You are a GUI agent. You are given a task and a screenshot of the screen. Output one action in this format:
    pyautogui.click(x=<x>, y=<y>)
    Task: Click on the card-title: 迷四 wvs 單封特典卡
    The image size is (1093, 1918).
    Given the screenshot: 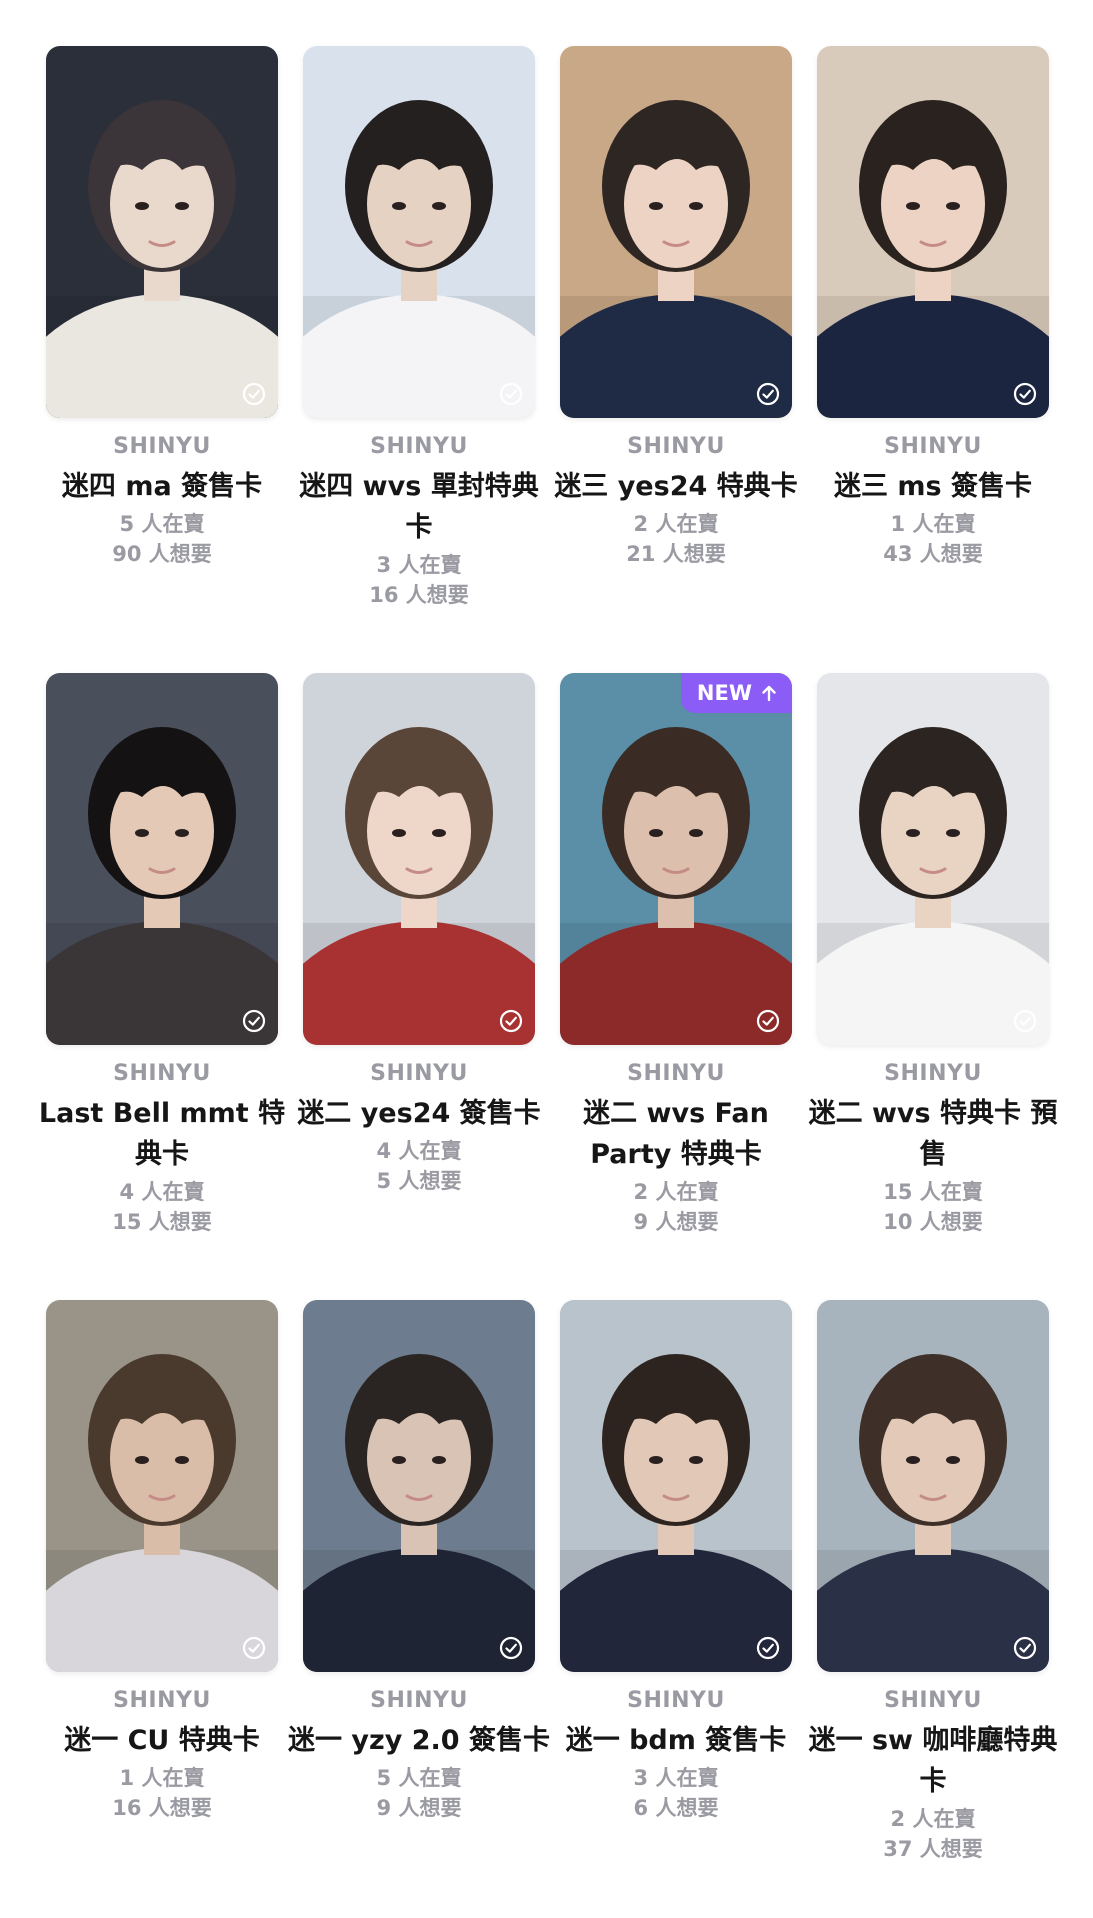 What is the action you would take?
    pyautogui.click(x=419, y=507)
    